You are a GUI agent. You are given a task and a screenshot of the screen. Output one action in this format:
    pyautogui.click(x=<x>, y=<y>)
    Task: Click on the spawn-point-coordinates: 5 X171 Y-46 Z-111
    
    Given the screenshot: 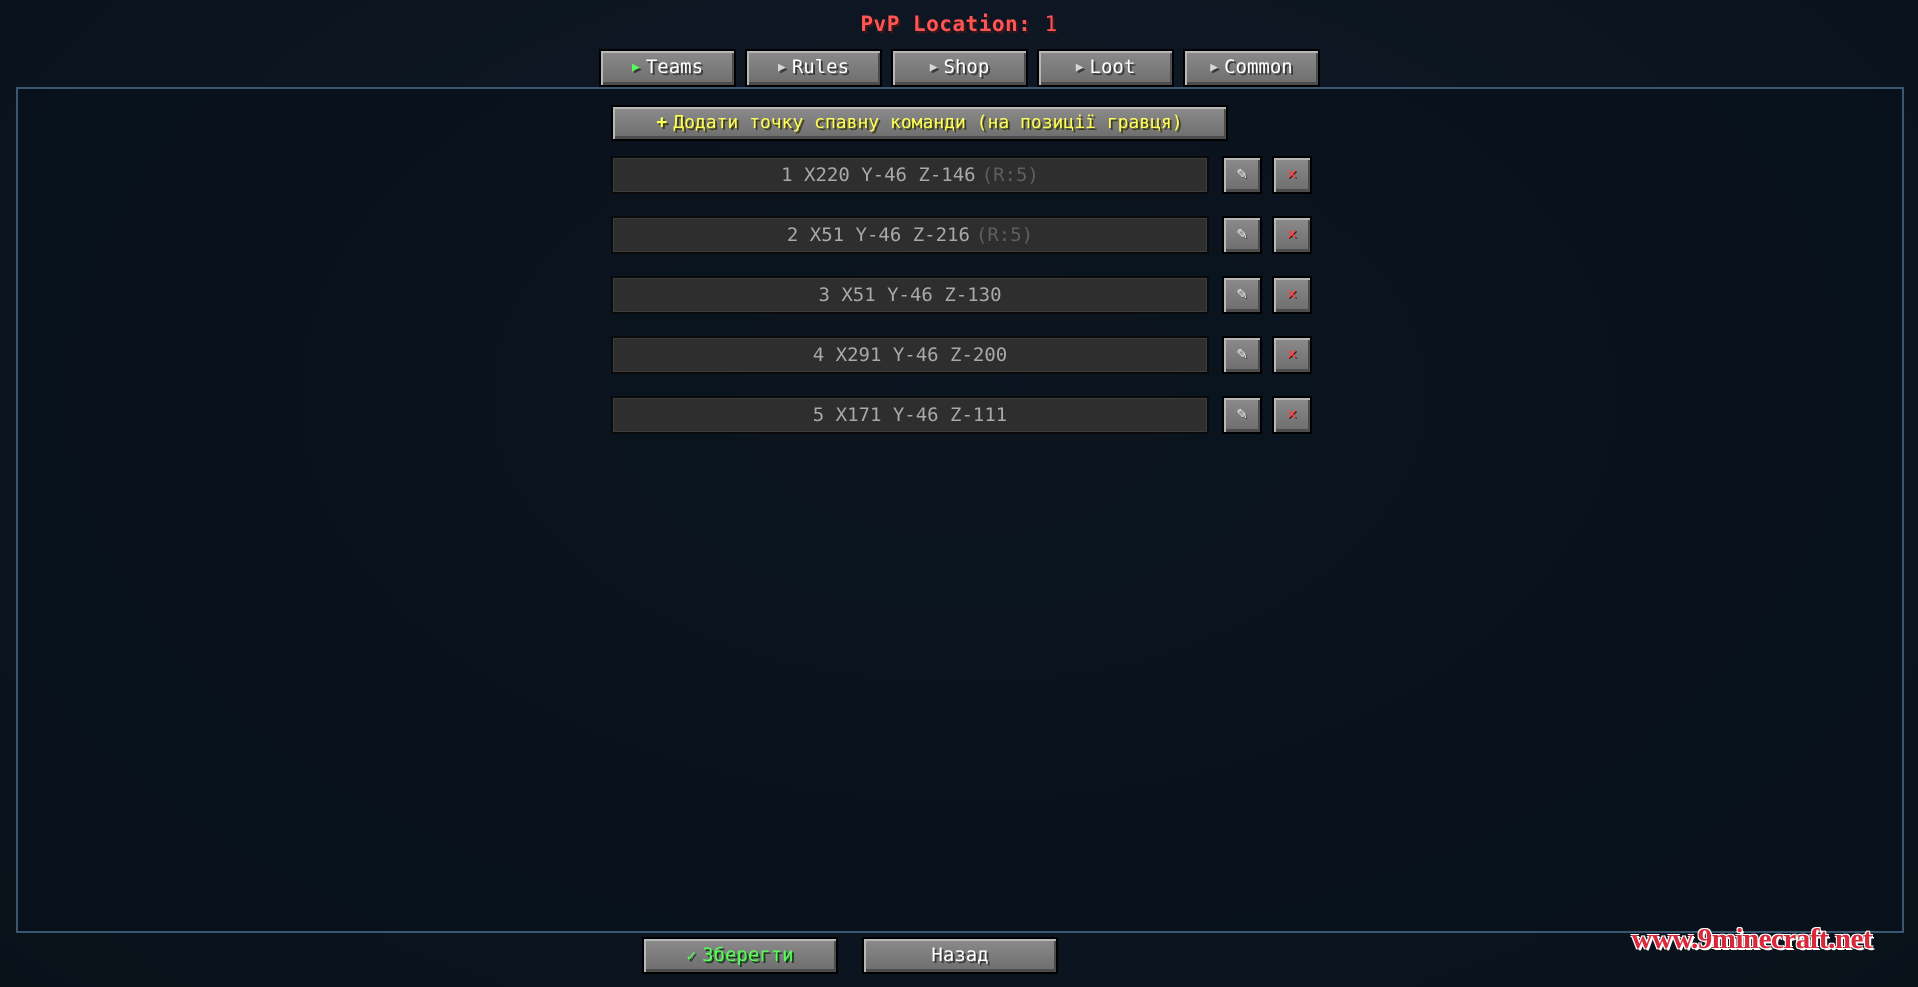 What is the action you would take?
    pyautogui.click(x=910, y=415)
    